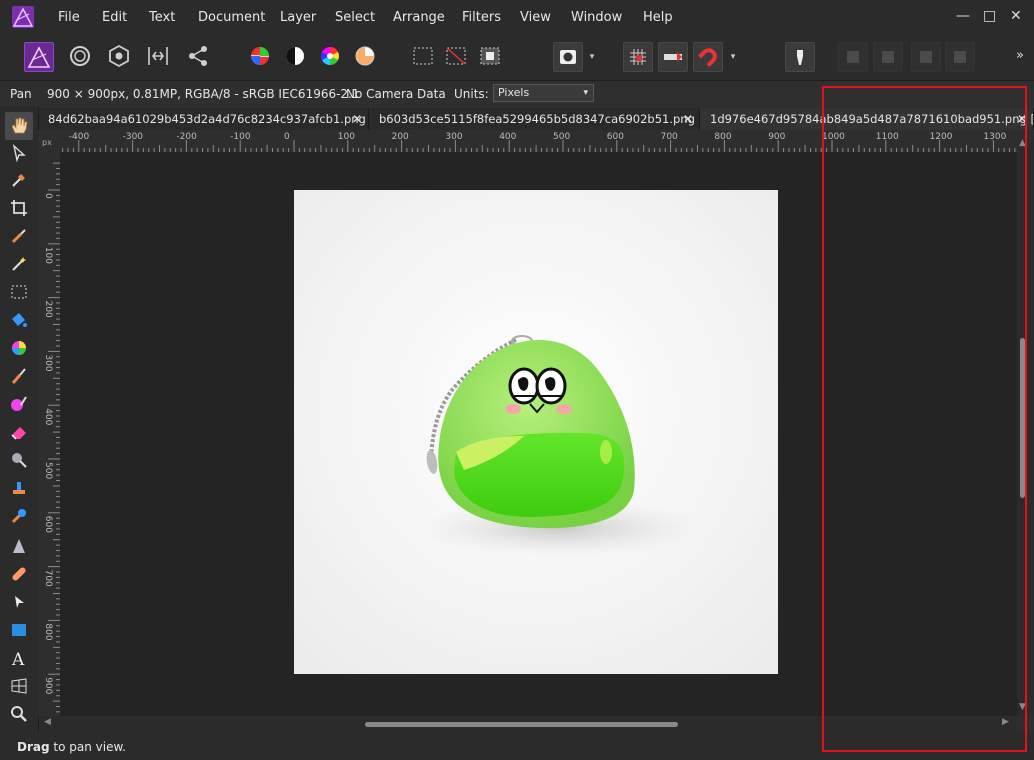  I want to click on mesh-warp-icon, so click(19, 686).